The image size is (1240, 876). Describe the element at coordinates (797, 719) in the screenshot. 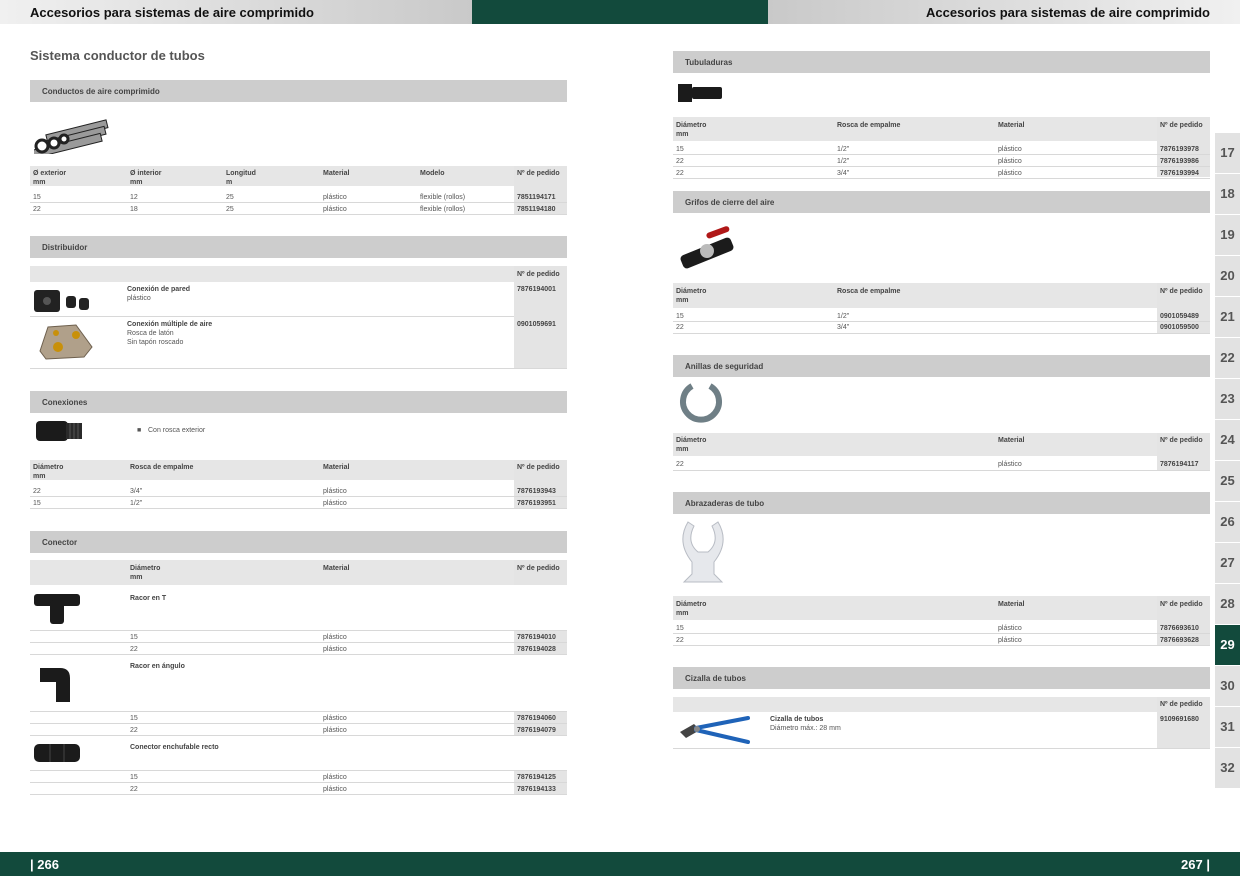

I see `item-name: Cizalla de tubos` at that location.